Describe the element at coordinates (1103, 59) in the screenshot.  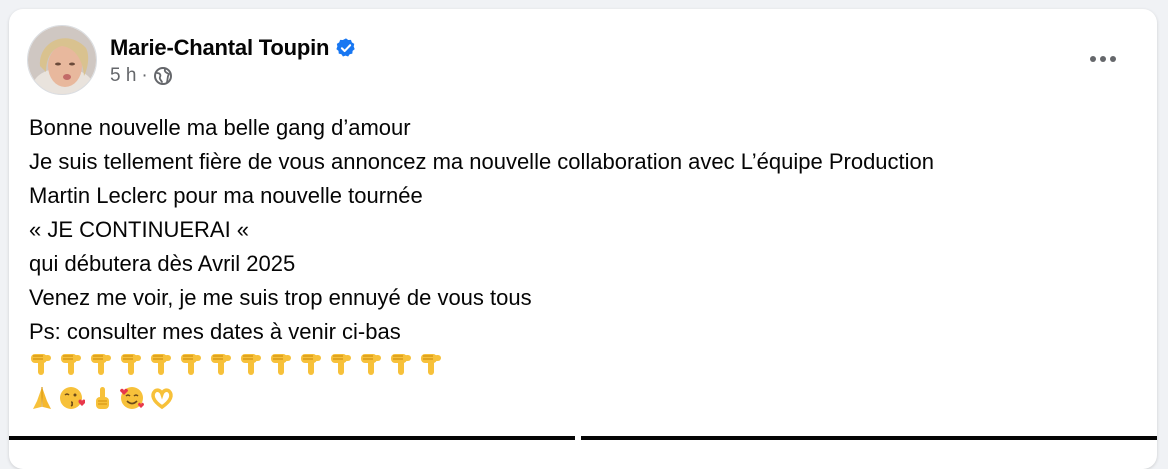
I see `more-options-icon` at that location.